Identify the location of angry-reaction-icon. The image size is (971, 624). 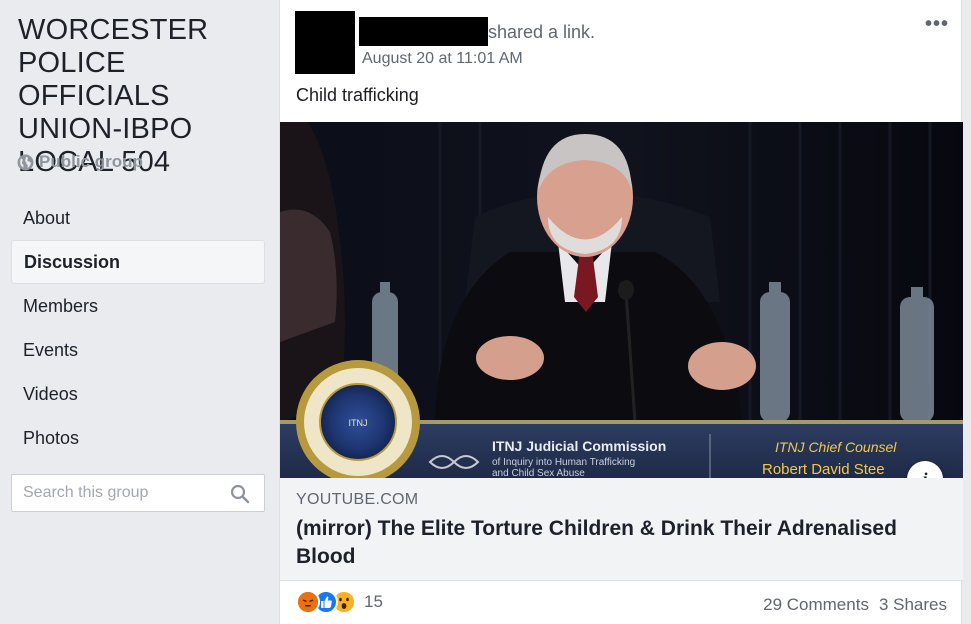
(308, 602).